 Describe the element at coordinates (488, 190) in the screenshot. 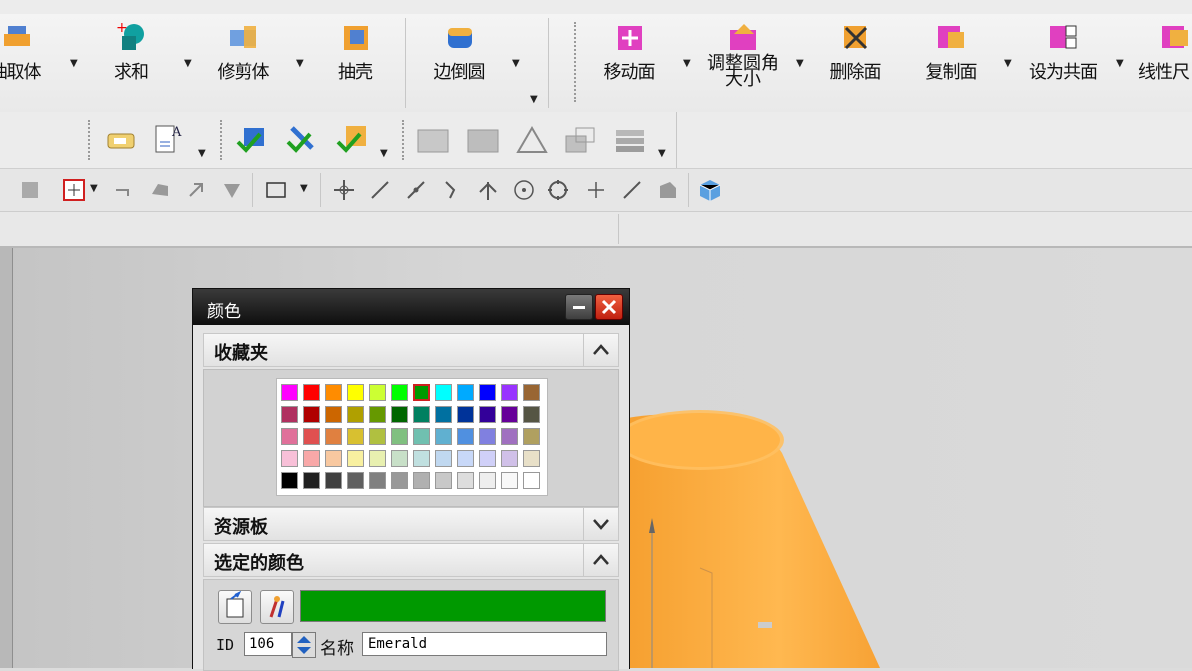

I see `intersection-icon` at that location.